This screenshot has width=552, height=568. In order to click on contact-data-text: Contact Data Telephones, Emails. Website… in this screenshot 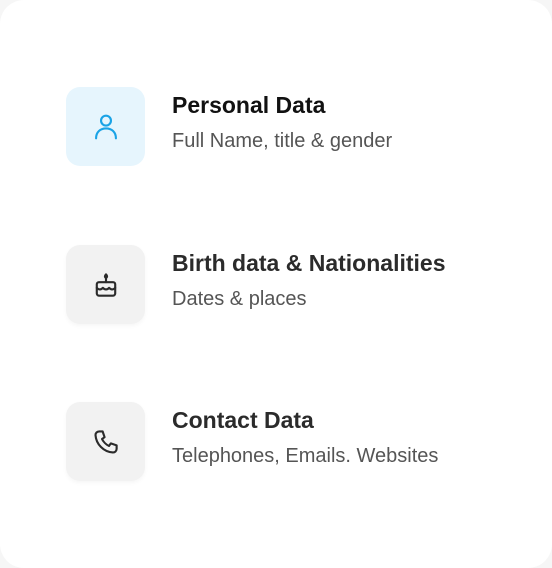, I will do `click(305, 435)`.